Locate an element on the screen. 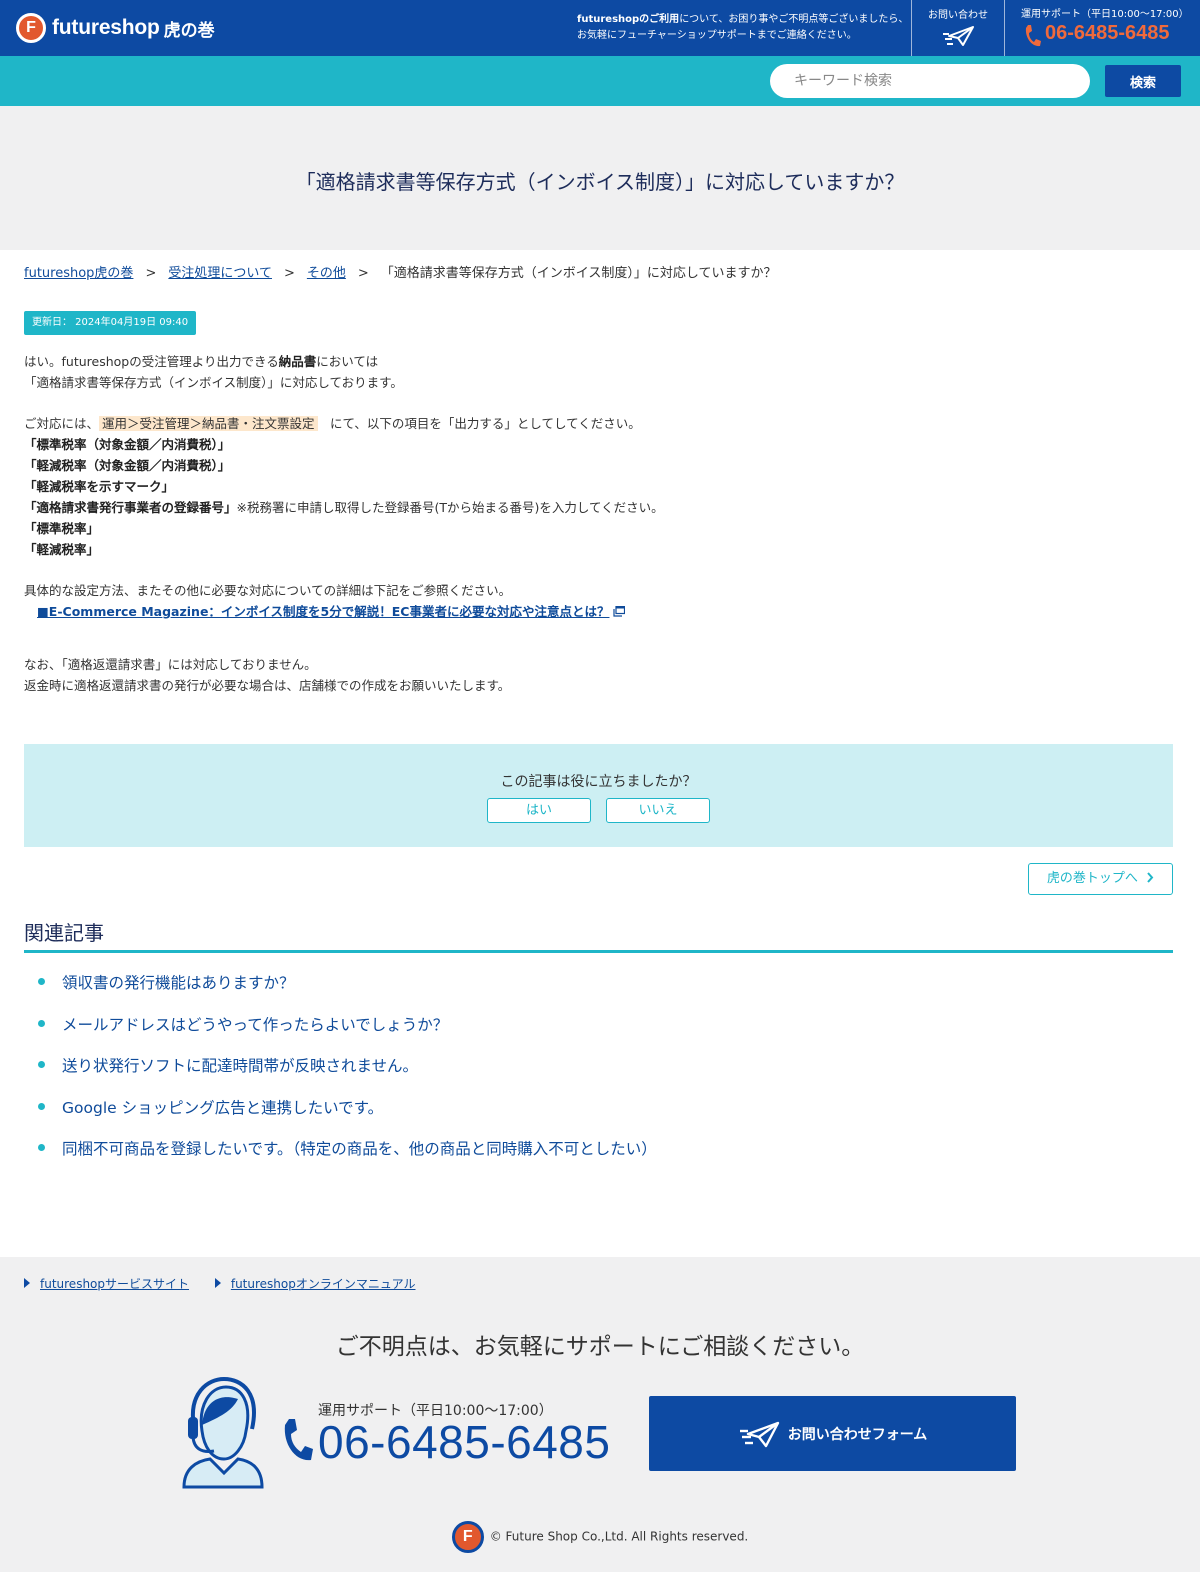 This screenshot has width=1200, height=1572. related-article-item: メールアドレスはどうやって作ったらよいでしょうか？ is located at coordinates (347, 1034).